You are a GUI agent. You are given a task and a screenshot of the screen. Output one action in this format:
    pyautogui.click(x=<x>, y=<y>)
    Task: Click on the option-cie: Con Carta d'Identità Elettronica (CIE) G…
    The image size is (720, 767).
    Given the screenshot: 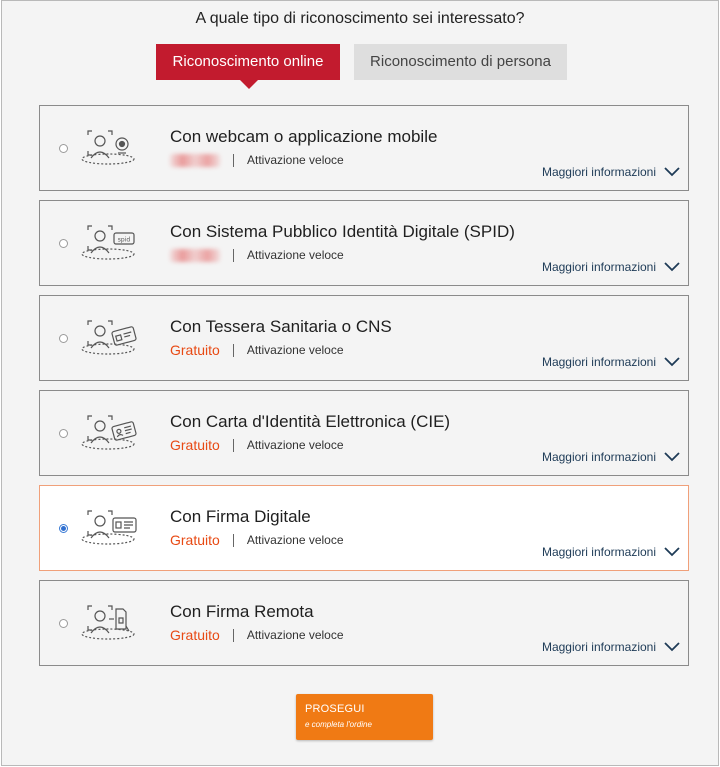 What is the action you would take?
    pyautogui.click(x=364, y=433)
    